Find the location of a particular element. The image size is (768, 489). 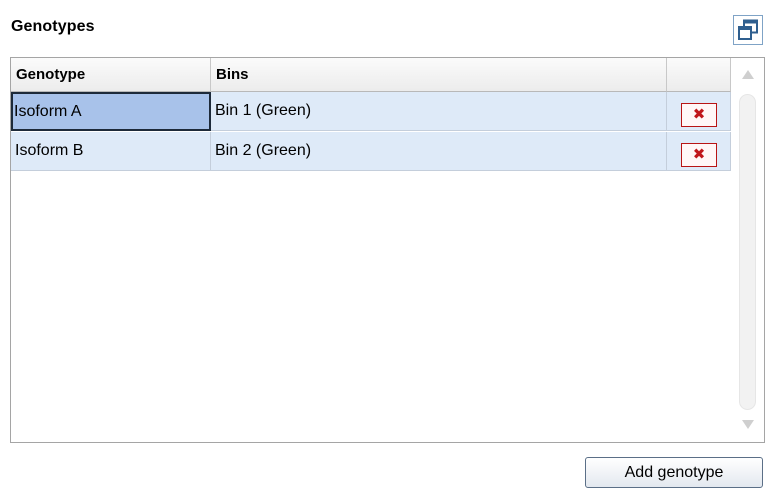

table-row: Isoform B Bin 2 (Green) ✖ is located at coordinates (371, 152).